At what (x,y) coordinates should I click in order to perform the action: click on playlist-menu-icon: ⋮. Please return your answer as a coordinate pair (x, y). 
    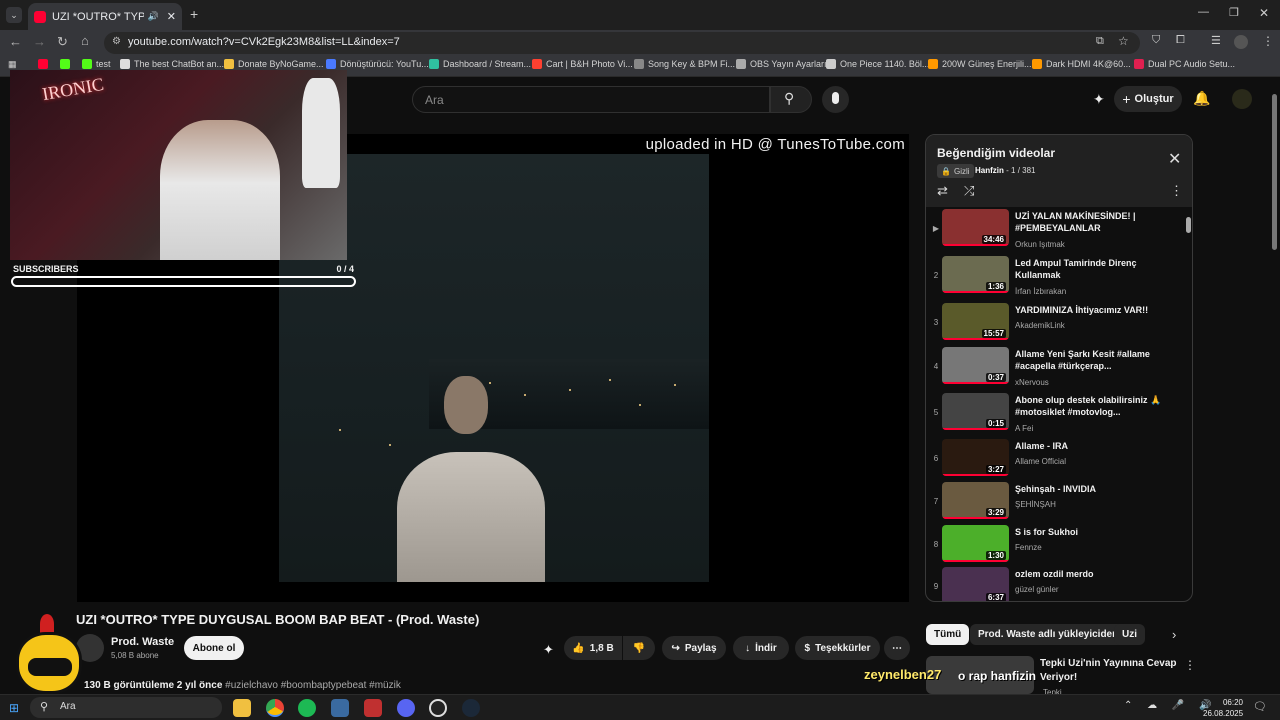
    Looking at the image, I should click on (1176, 191).